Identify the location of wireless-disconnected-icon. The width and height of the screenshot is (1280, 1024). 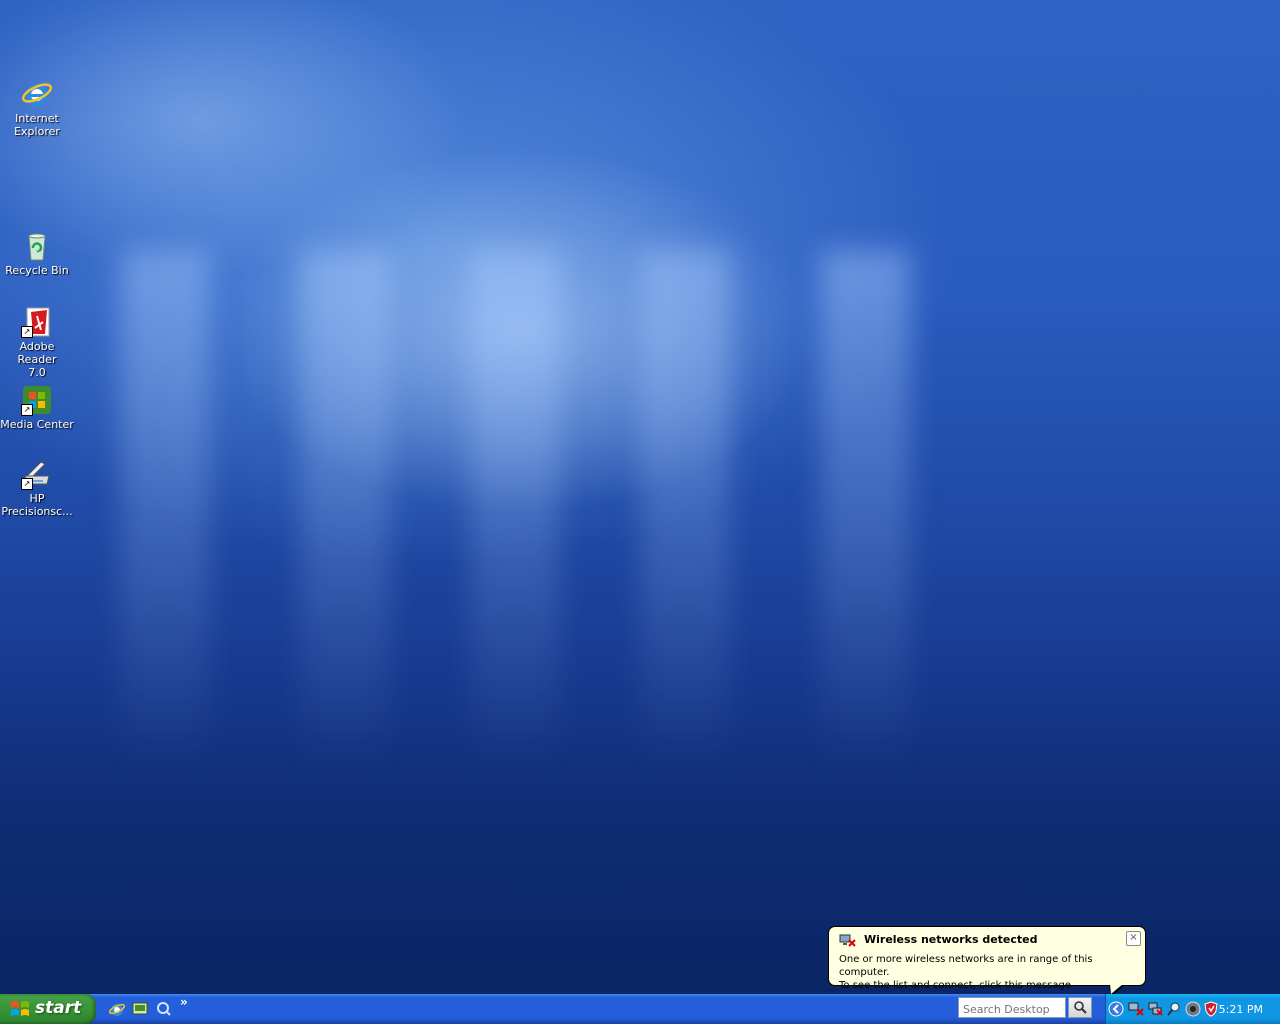
(1136, 1009).